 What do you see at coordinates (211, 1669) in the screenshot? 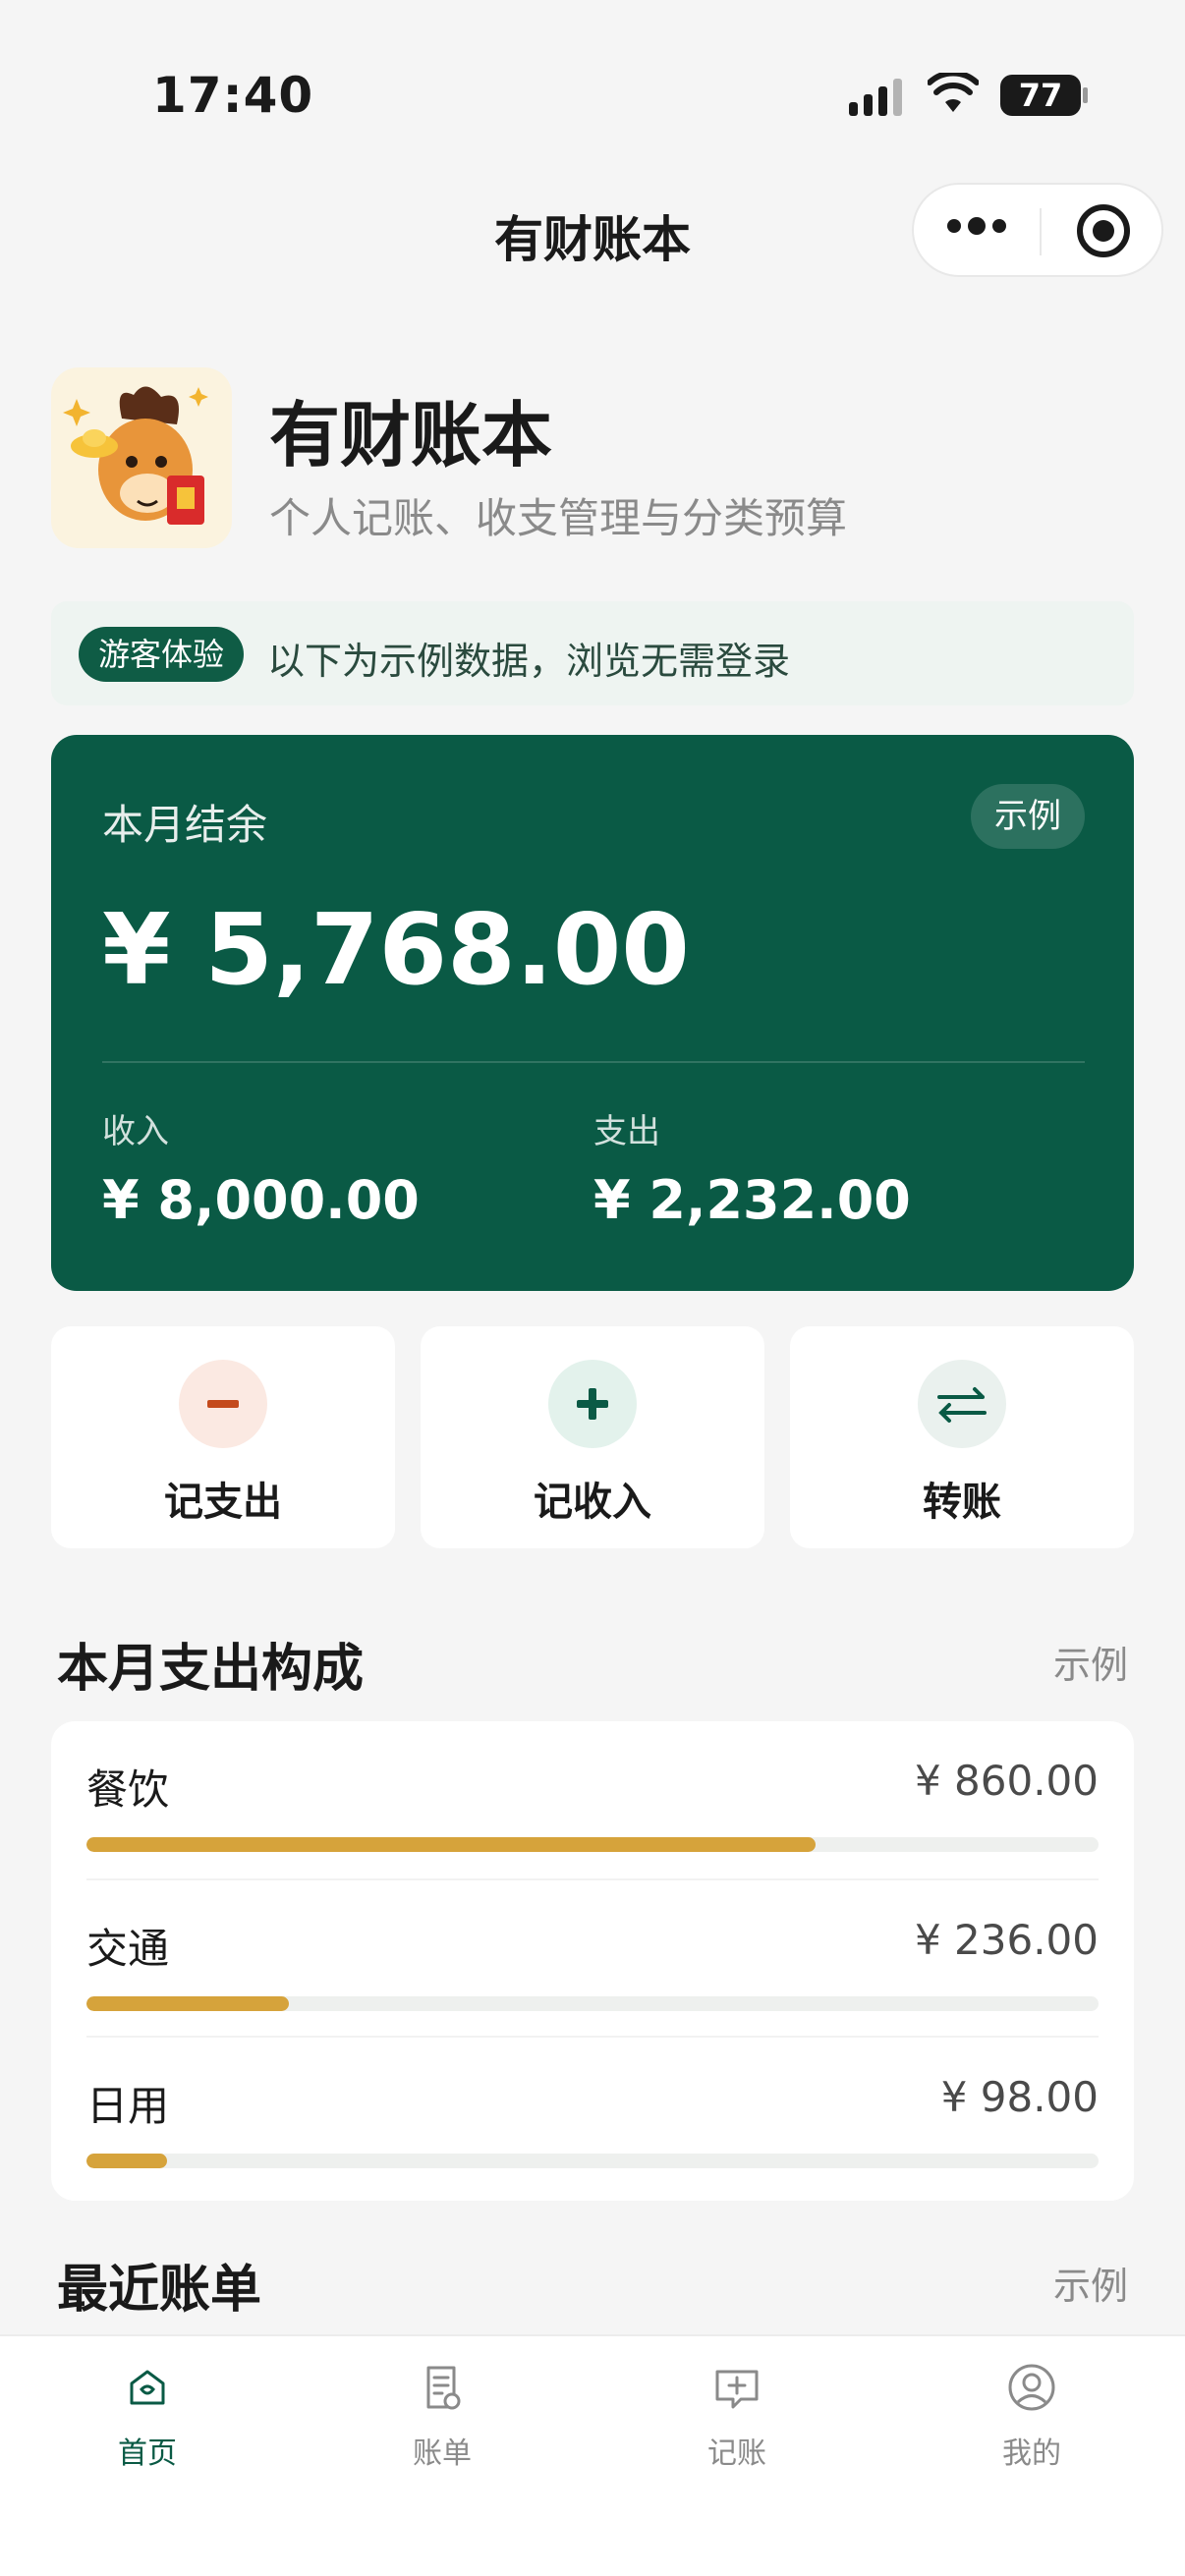
I see `breakdown-title: 本月支出构成` at bounding box center [211, 1669].